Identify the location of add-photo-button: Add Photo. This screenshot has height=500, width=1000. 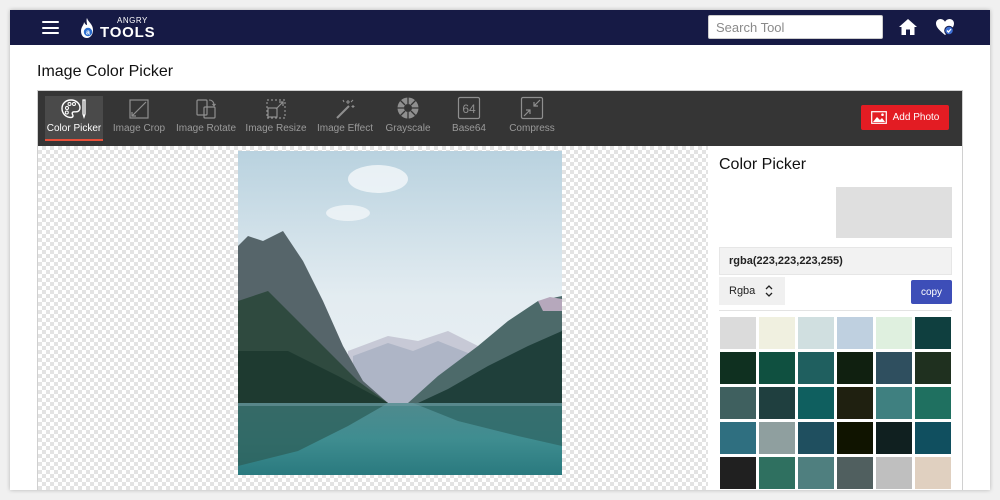
(905, 117).